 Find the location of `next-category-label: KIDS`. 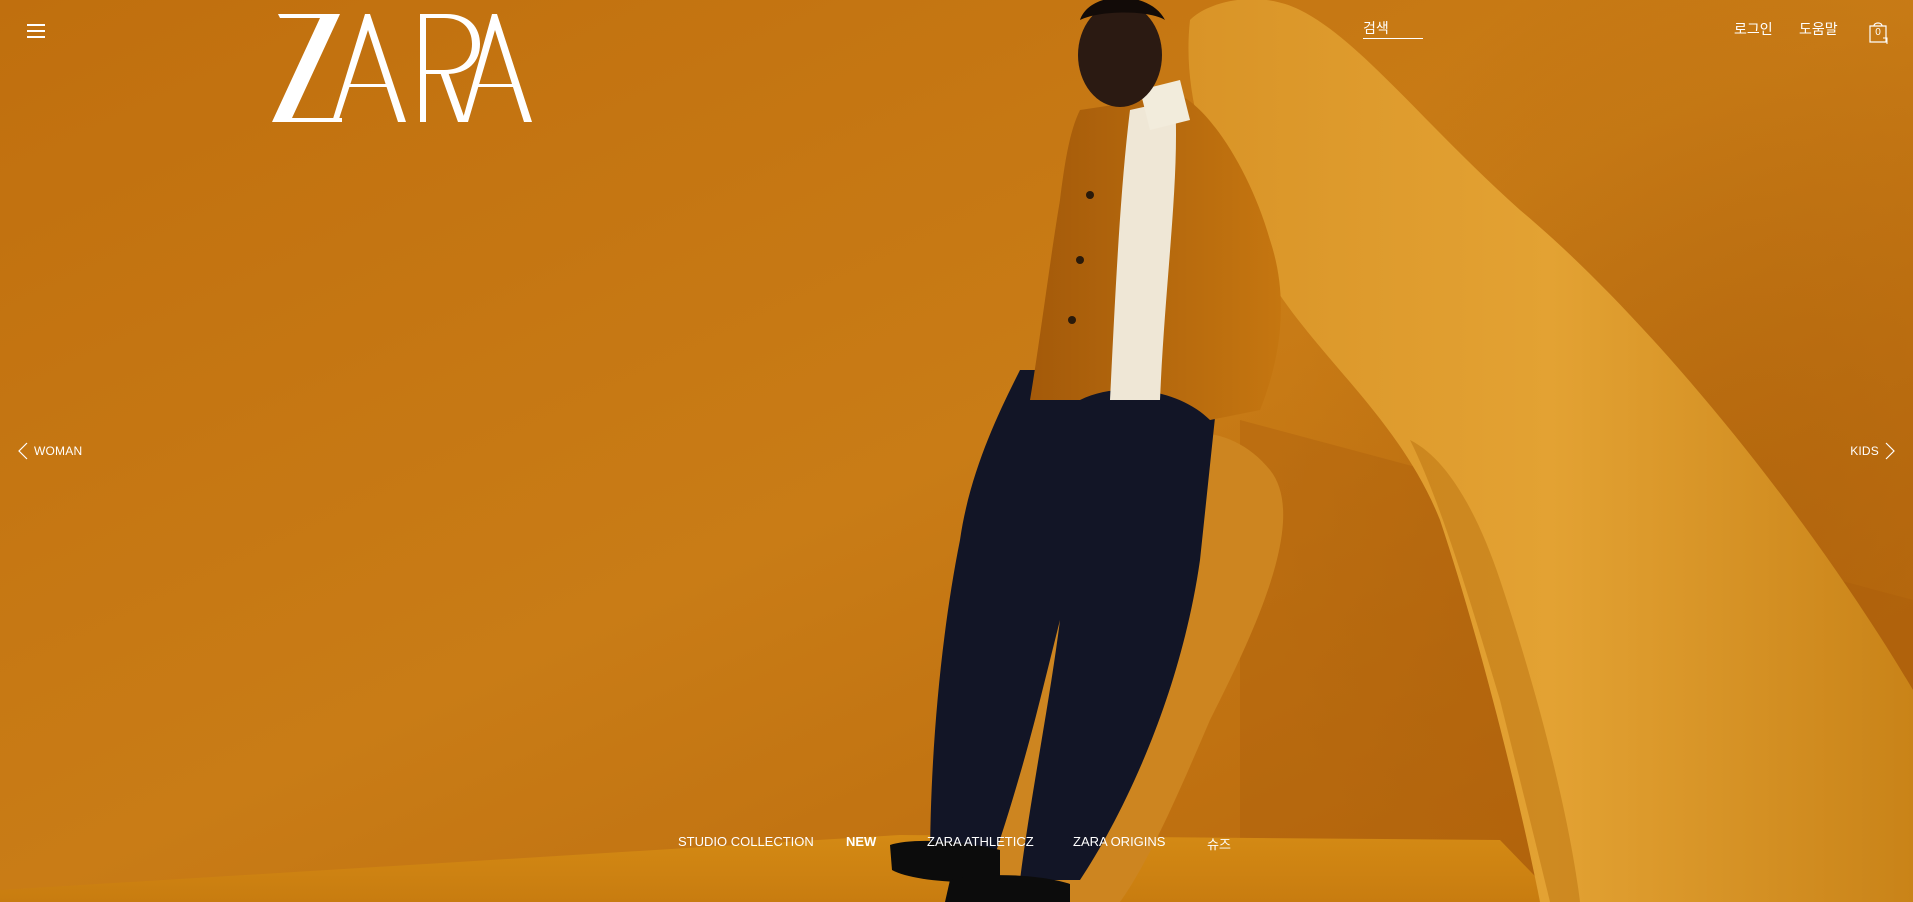

next-category-label: KIDS is located at coordinates (1864, 451).